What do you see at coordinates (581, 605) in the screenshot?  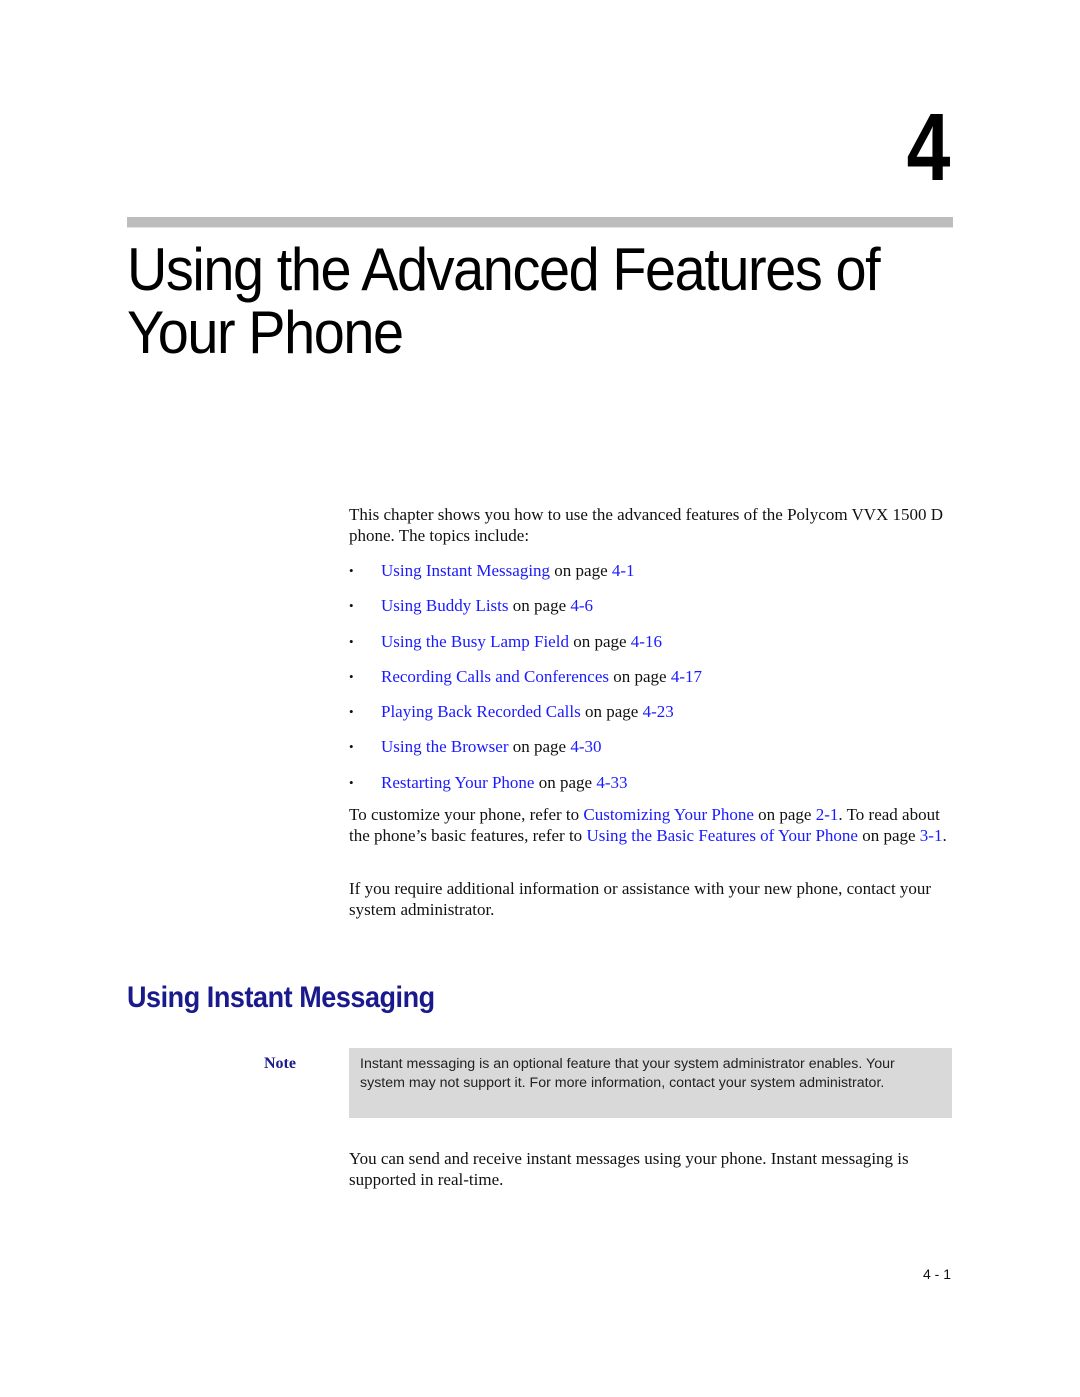 I see `topic-page-link: 4-6` at bounding box center [581, 605].